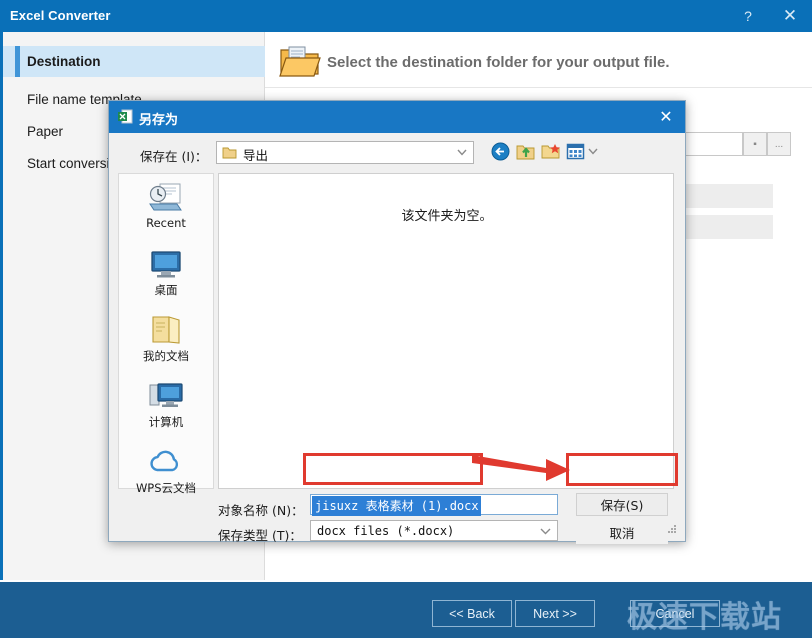 The height and width of the screenshot is (638, 812). What do you see at coordinates (666, 117) in the screenshot?
I see `dialog-close-icon: ✕` at bounding box center [666, 117].